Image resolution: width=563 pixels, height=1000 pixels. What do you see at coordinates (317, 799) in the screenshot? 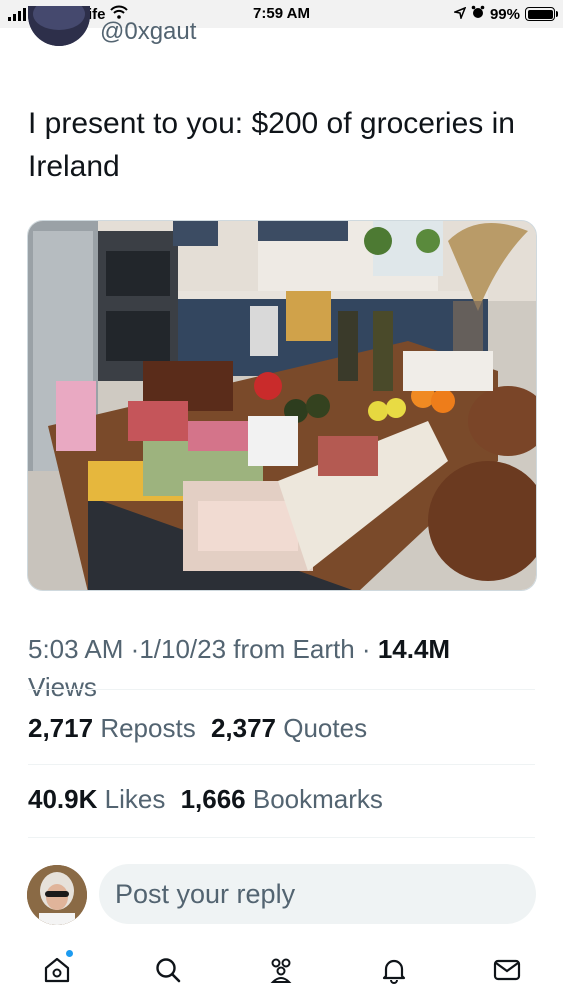
I see `bookmarks-label: Bookmarks` at bounding box center [317, 799].